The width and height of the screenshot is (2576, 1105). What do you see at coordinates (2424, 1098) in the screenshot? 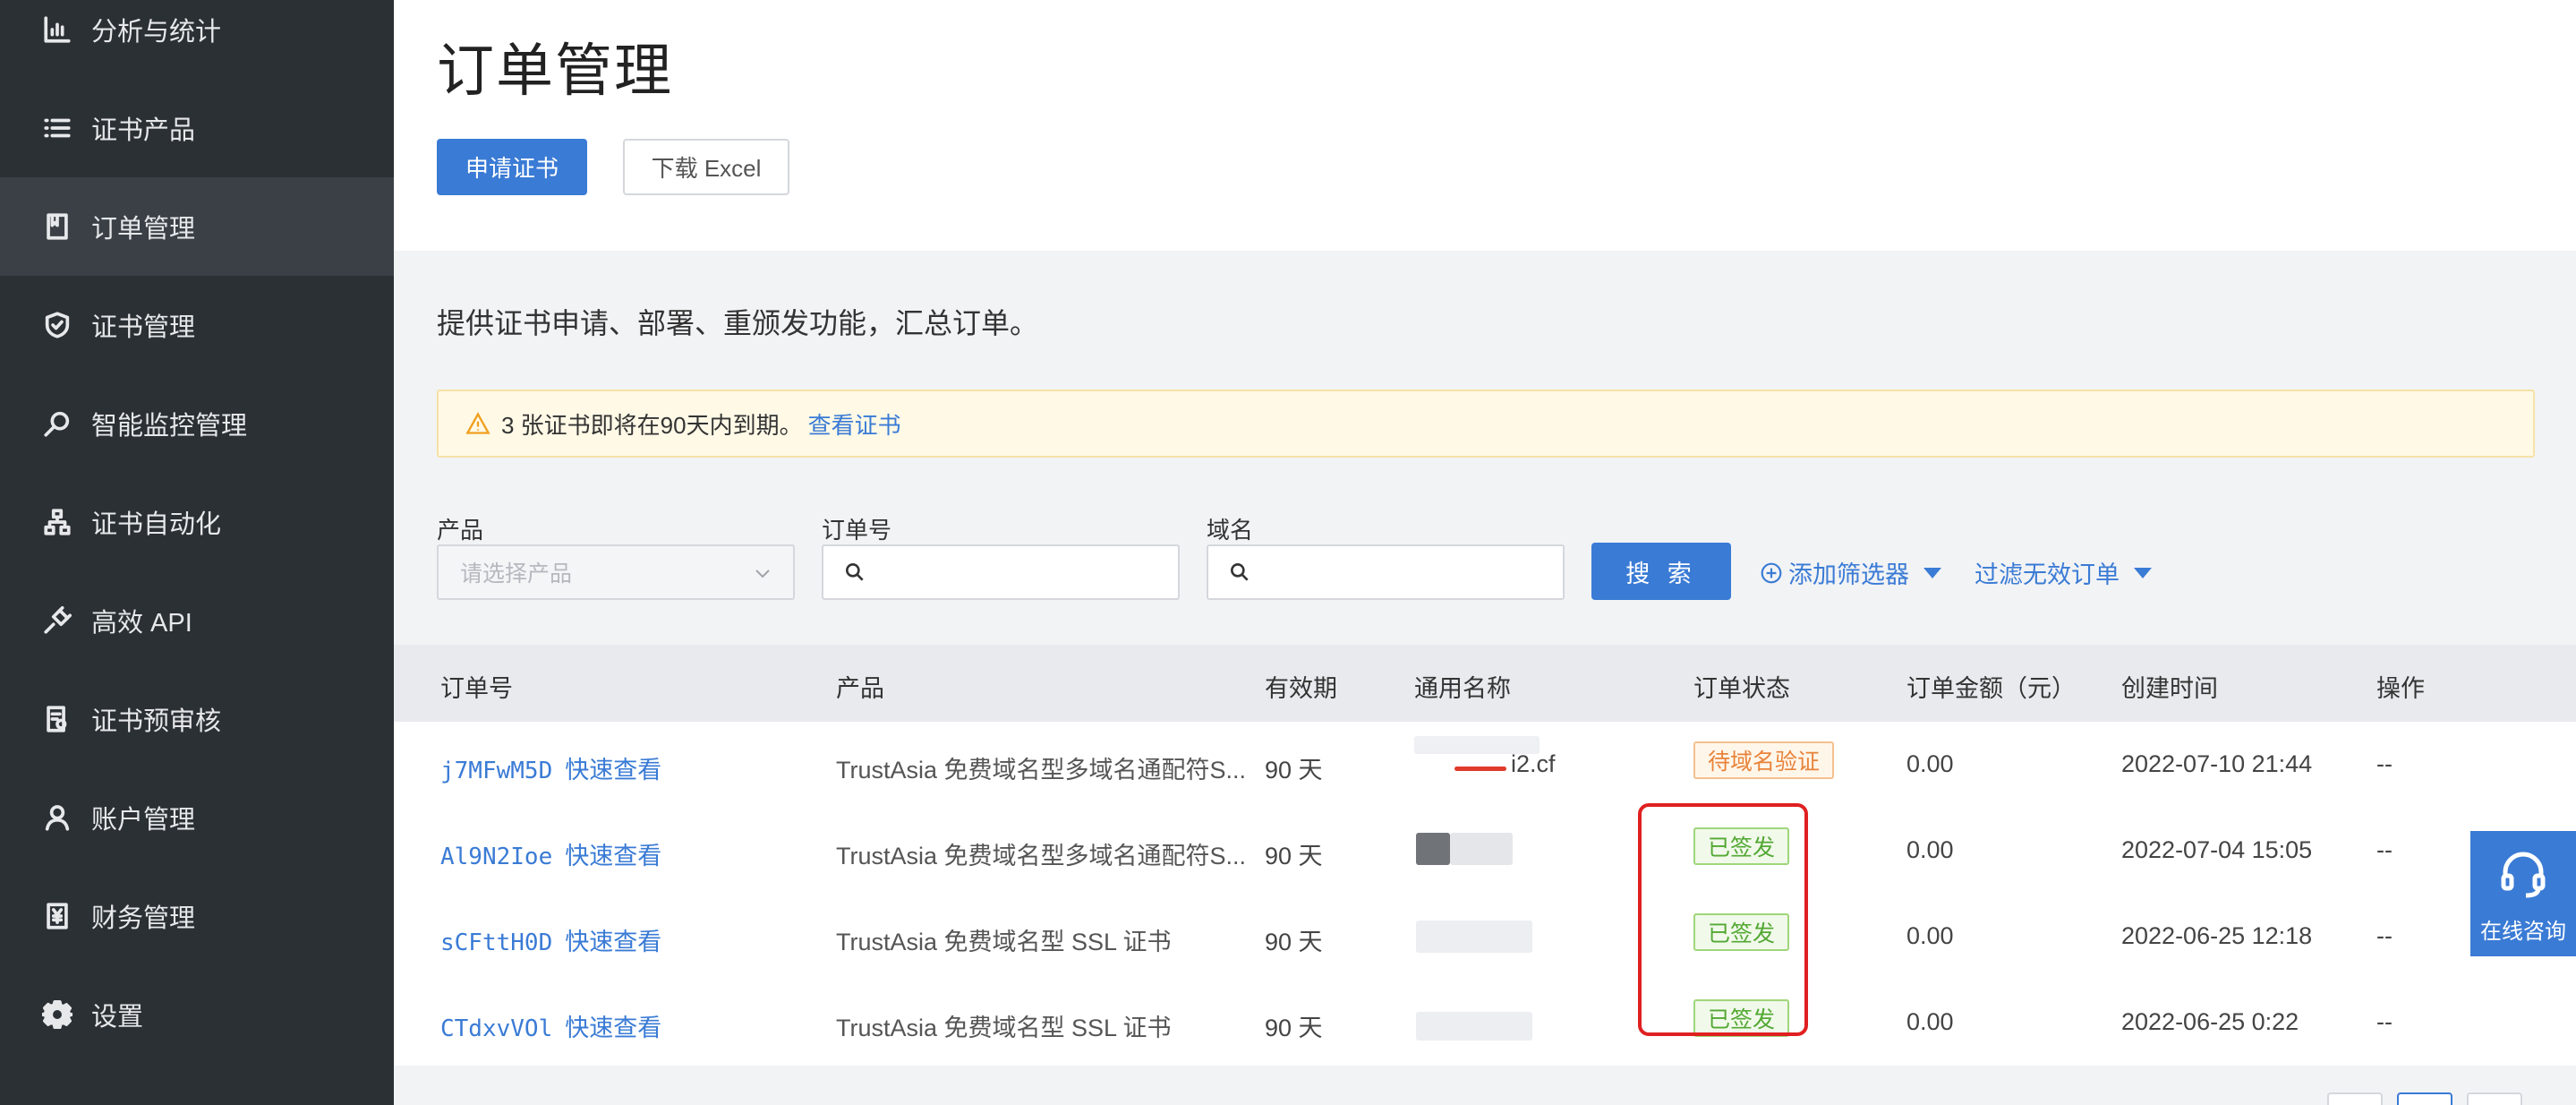
I see `pagination-page` at bounding box center [2424, 1098].